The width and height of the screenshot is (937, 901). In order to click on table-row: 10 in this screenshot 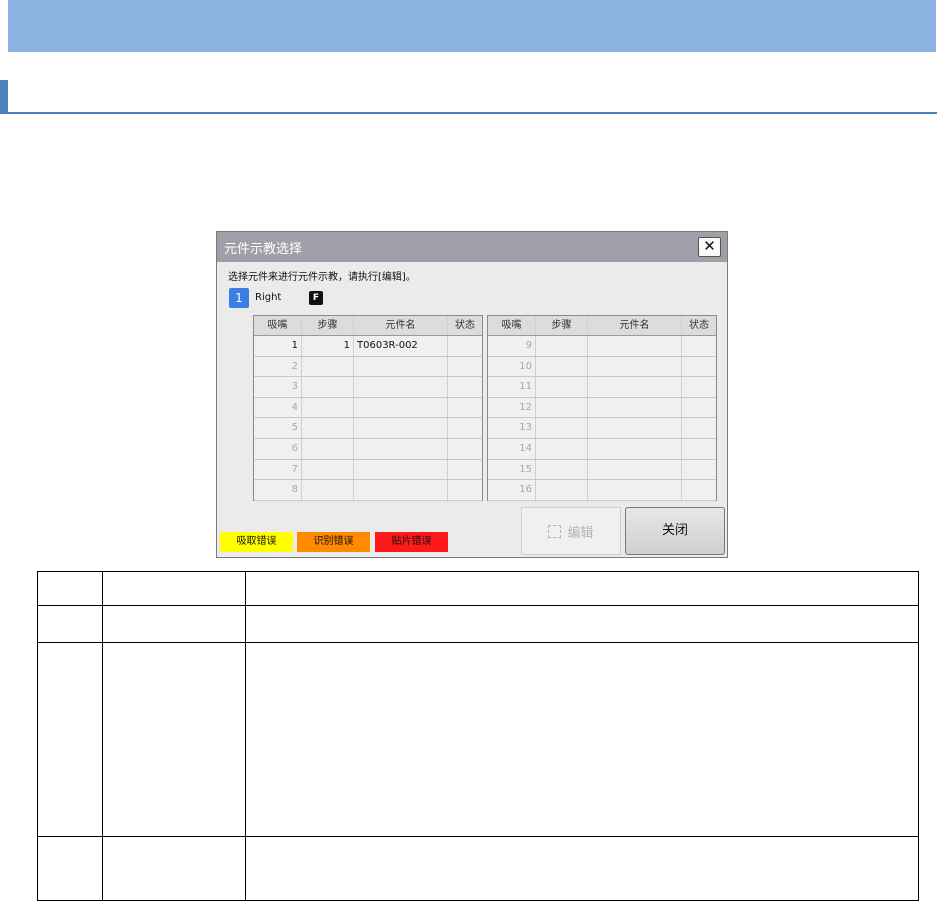, I will do `click(602, 367)`.